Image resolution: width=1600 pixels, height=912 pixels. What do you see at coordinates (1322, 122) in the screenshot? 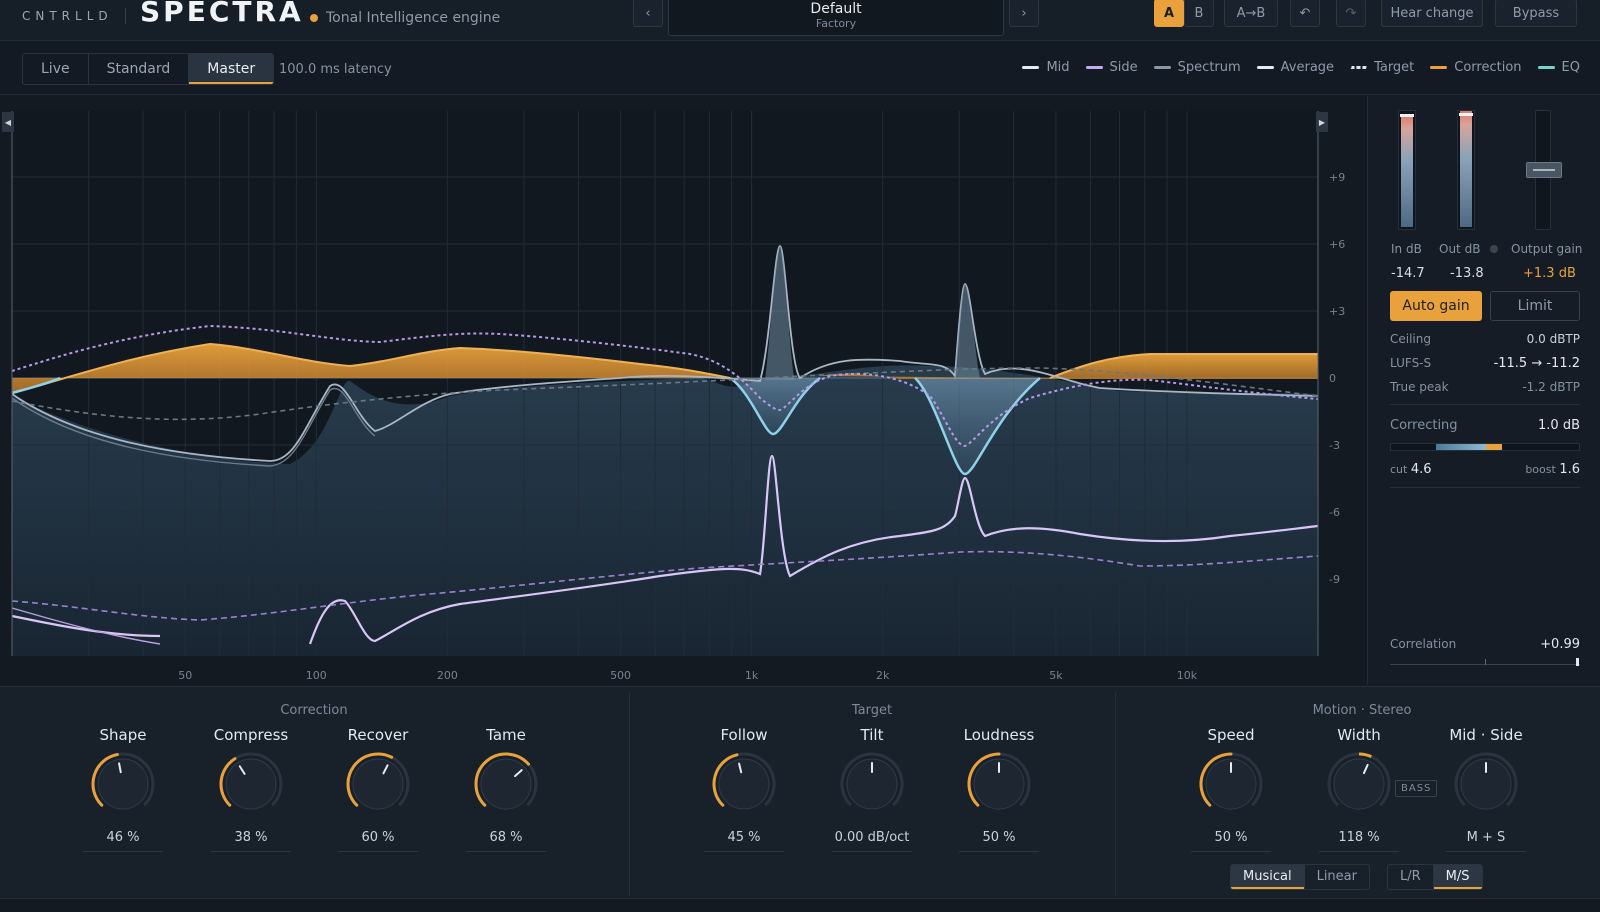
I see `range-handle-right-icon: ▶` at bounding box center [1322, 122].